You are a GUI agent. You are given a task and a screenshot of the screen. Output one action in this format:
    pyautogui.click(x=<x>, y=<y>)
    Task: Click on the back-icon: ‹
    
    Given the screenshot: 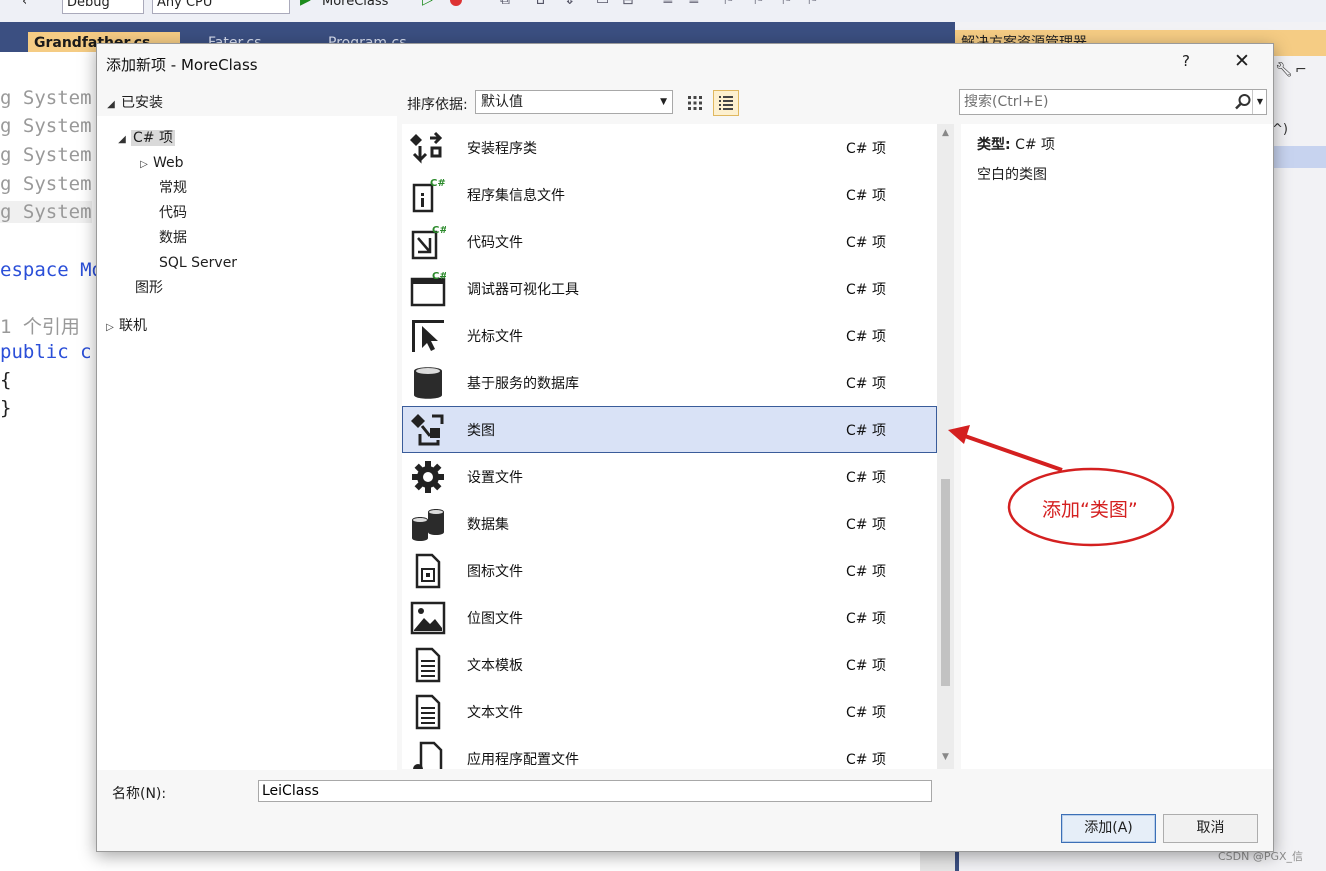 What is the action you would take?
    pyautogui.click(x=24, y=4)
    